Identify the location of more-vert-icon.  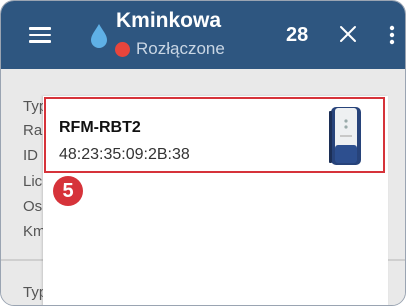
(392, 35).